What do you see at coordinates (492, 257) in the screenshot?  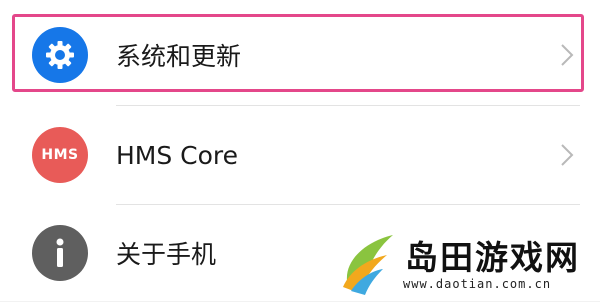 I see `watermark-text: 岛田游戏网` at bounding box center [492, 257].